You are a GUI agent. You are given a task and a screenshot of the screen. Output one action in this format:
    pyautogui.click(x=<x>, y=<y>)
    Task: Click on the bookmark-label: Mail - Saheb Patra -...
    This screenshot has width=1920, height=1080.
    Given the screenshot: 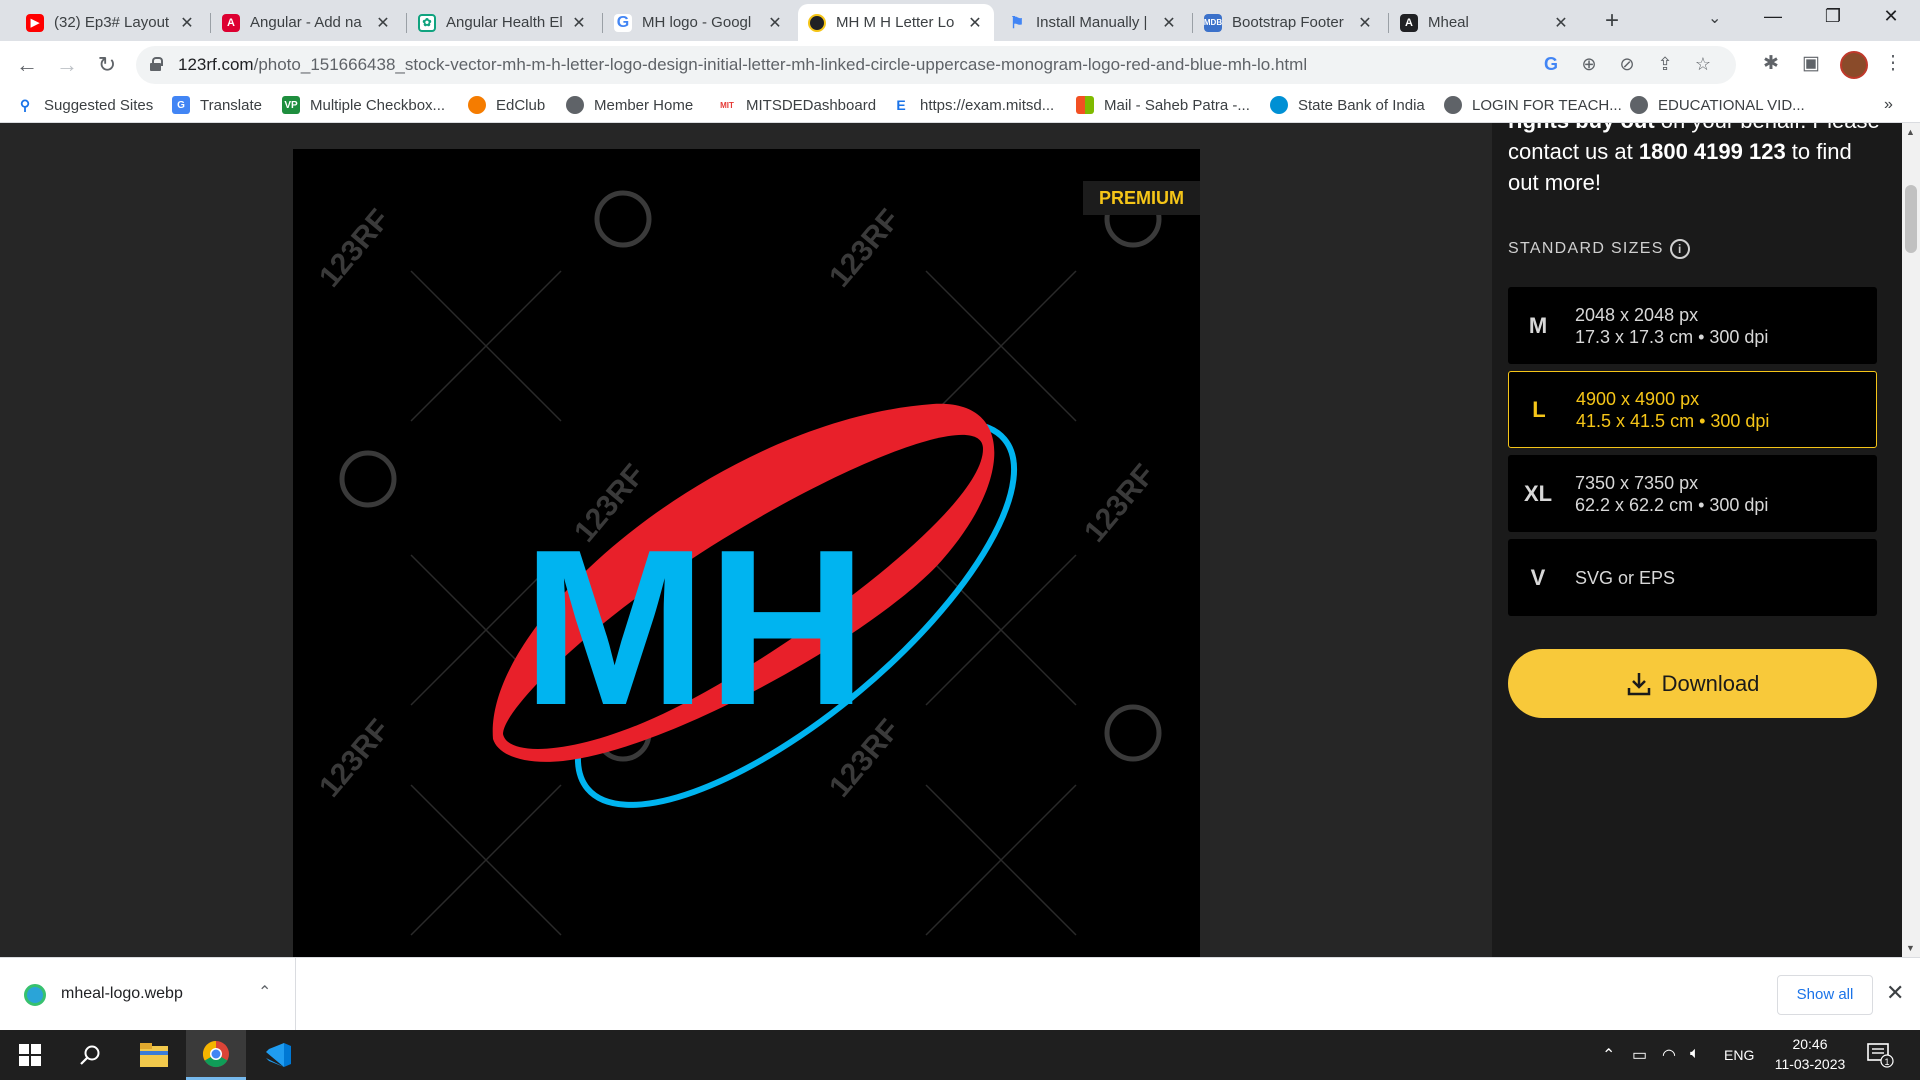 What is the action you would take?
    pyautogui.click(x=1177, y=105)
    